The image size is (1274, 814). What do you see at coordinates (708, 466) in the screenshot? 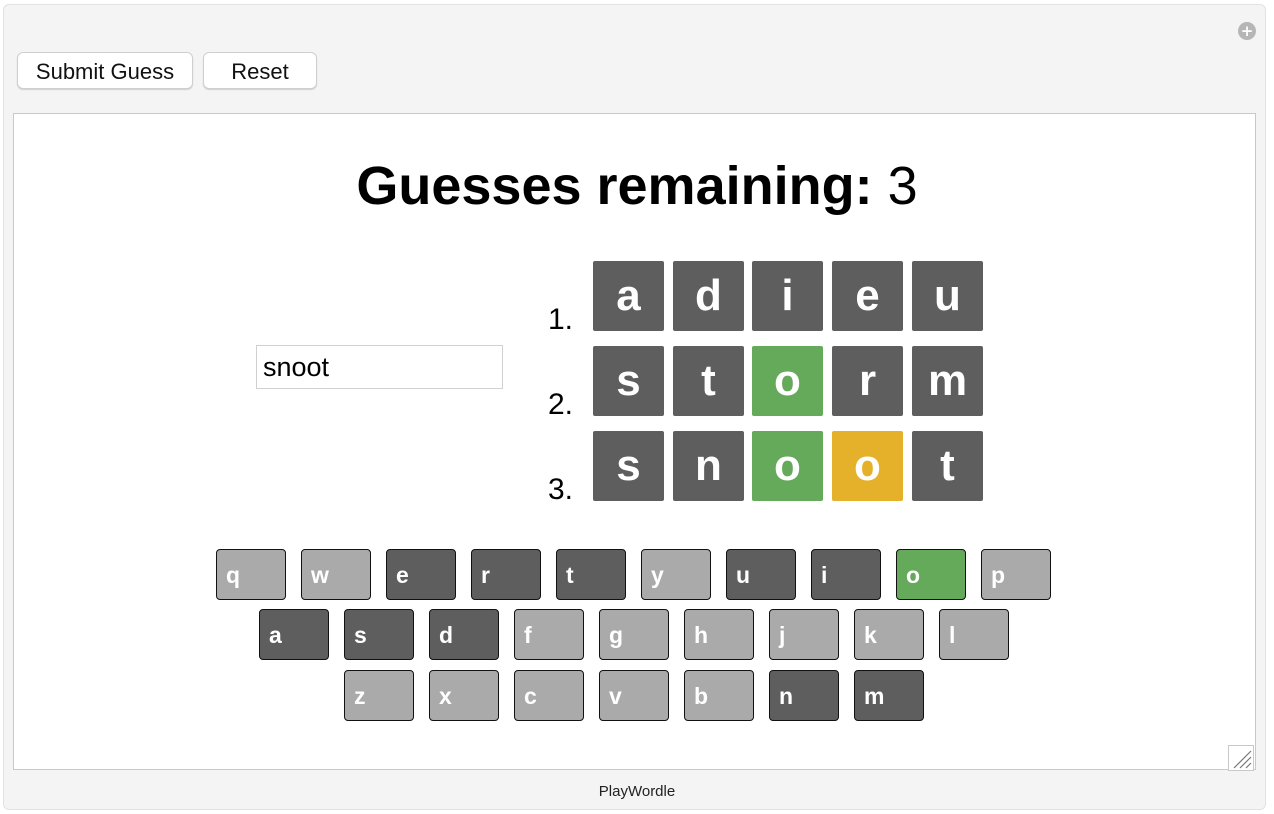
I see `letter-tile: n` at bounding box center [708, 466].